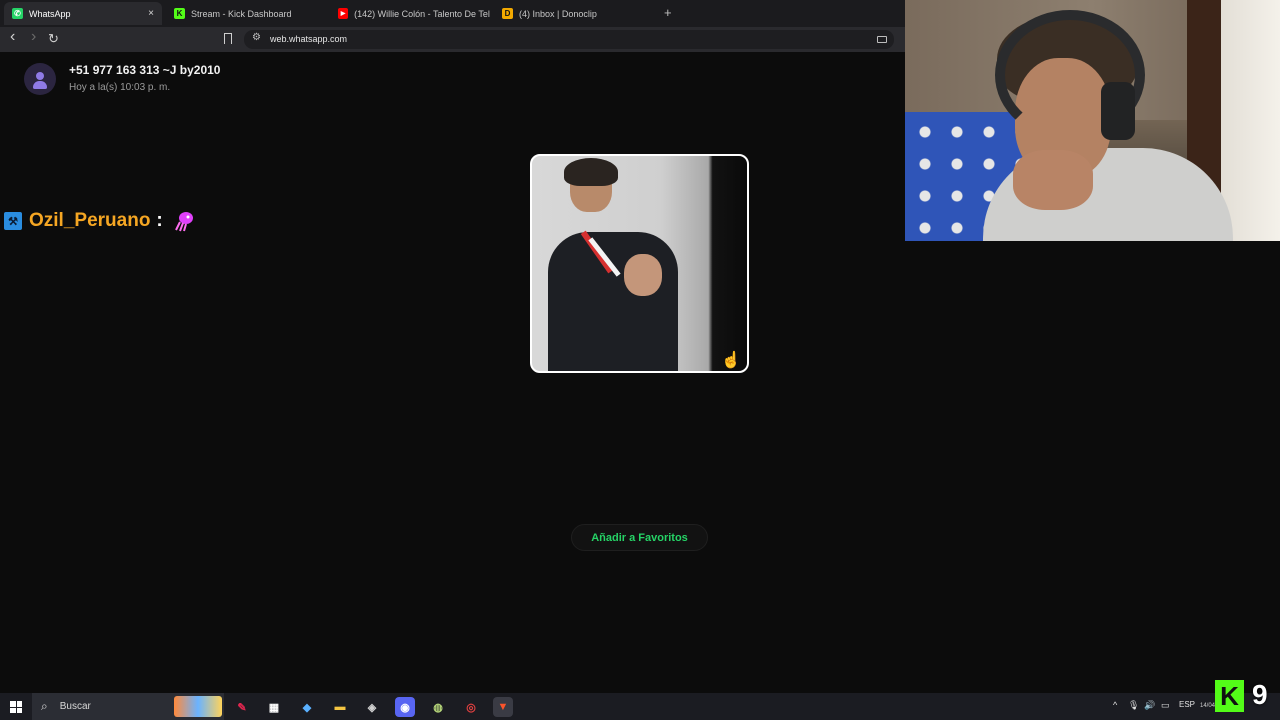  Describe the element at coordinates (591, 172) in the screenshot. I see `image-figure-hair` at that location.